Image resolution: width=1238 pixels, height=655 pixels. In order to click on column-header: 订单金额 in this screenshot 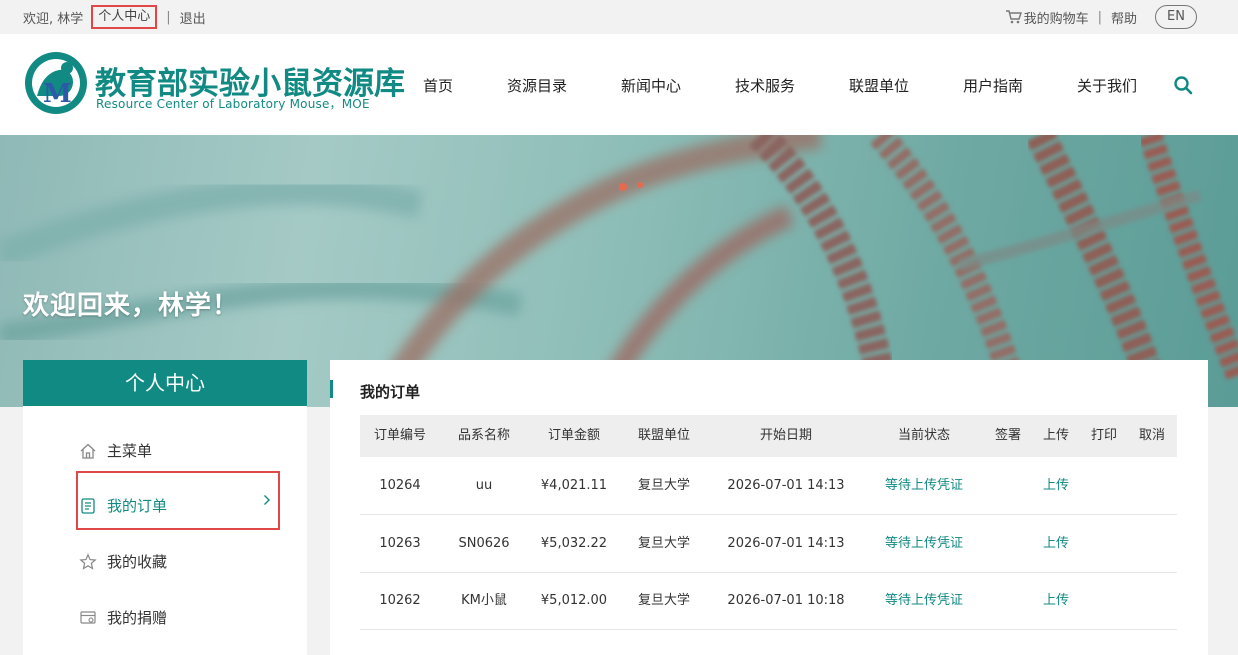, I will do `click(573, 435)`.